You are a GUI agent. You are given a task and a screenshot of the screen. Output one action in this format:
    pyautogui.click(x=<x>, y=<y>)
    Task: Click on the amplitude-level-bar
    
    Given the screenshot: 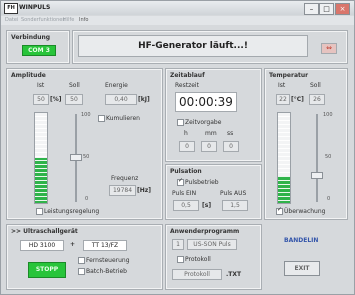 What is the action you would take?
    pyautogui.click(x=41, y=158)
    